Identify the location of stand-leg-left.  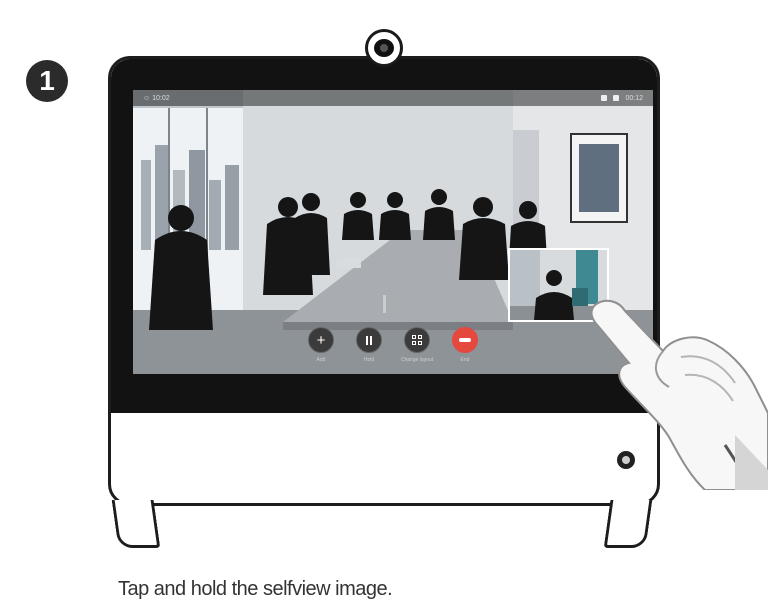
(136, 524).